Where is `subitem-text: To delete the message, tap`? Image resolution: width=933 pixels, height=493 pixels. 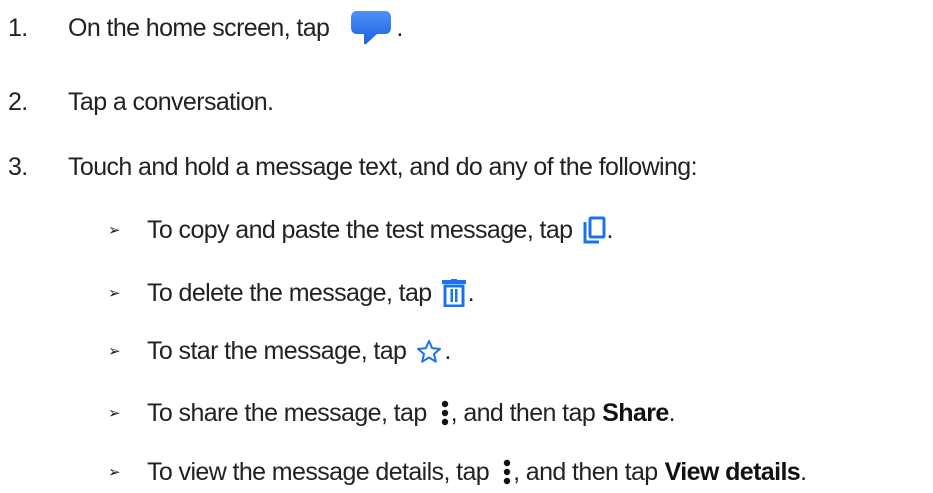
subitem-text: To delete the message, tap is located at coordinates (289, 292).